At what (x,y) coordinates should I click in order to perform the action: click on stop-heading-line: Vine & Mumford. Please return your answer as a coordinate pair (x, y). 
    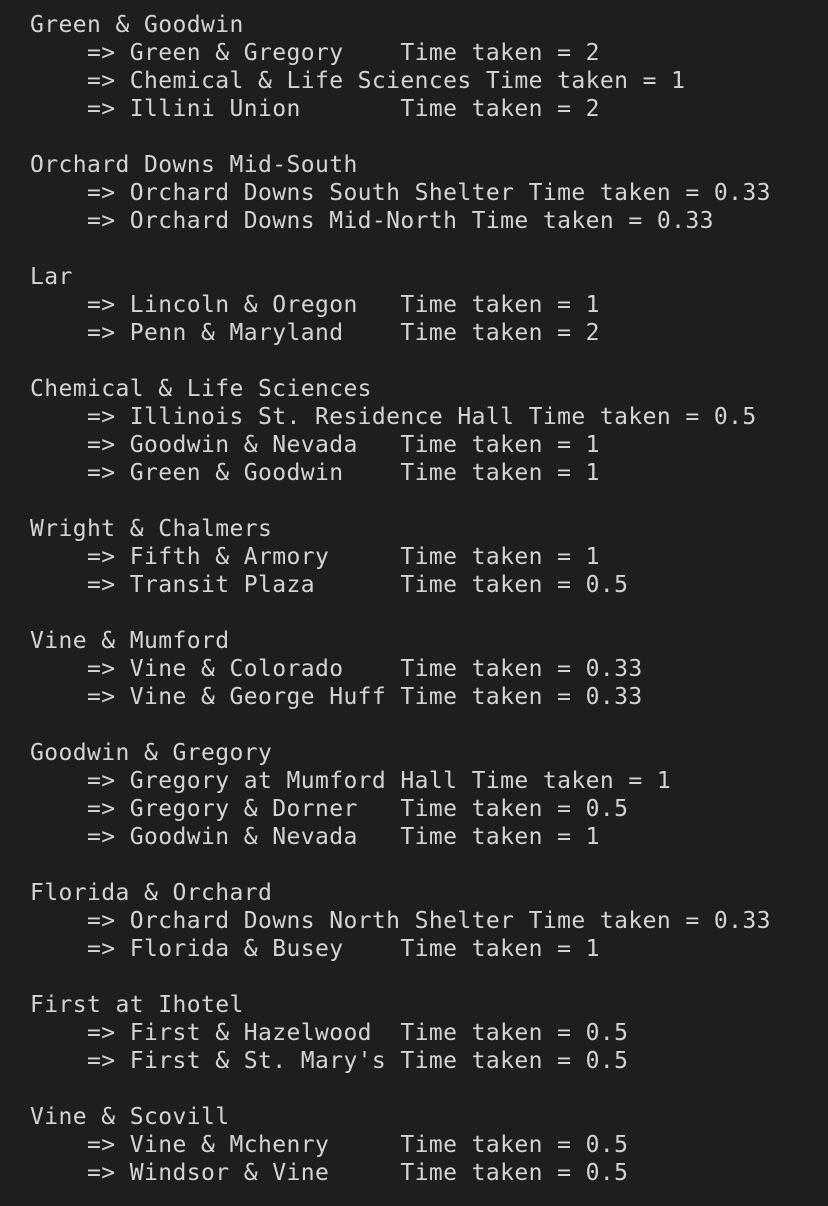
    Looking at the image, I should click on (130, 641).